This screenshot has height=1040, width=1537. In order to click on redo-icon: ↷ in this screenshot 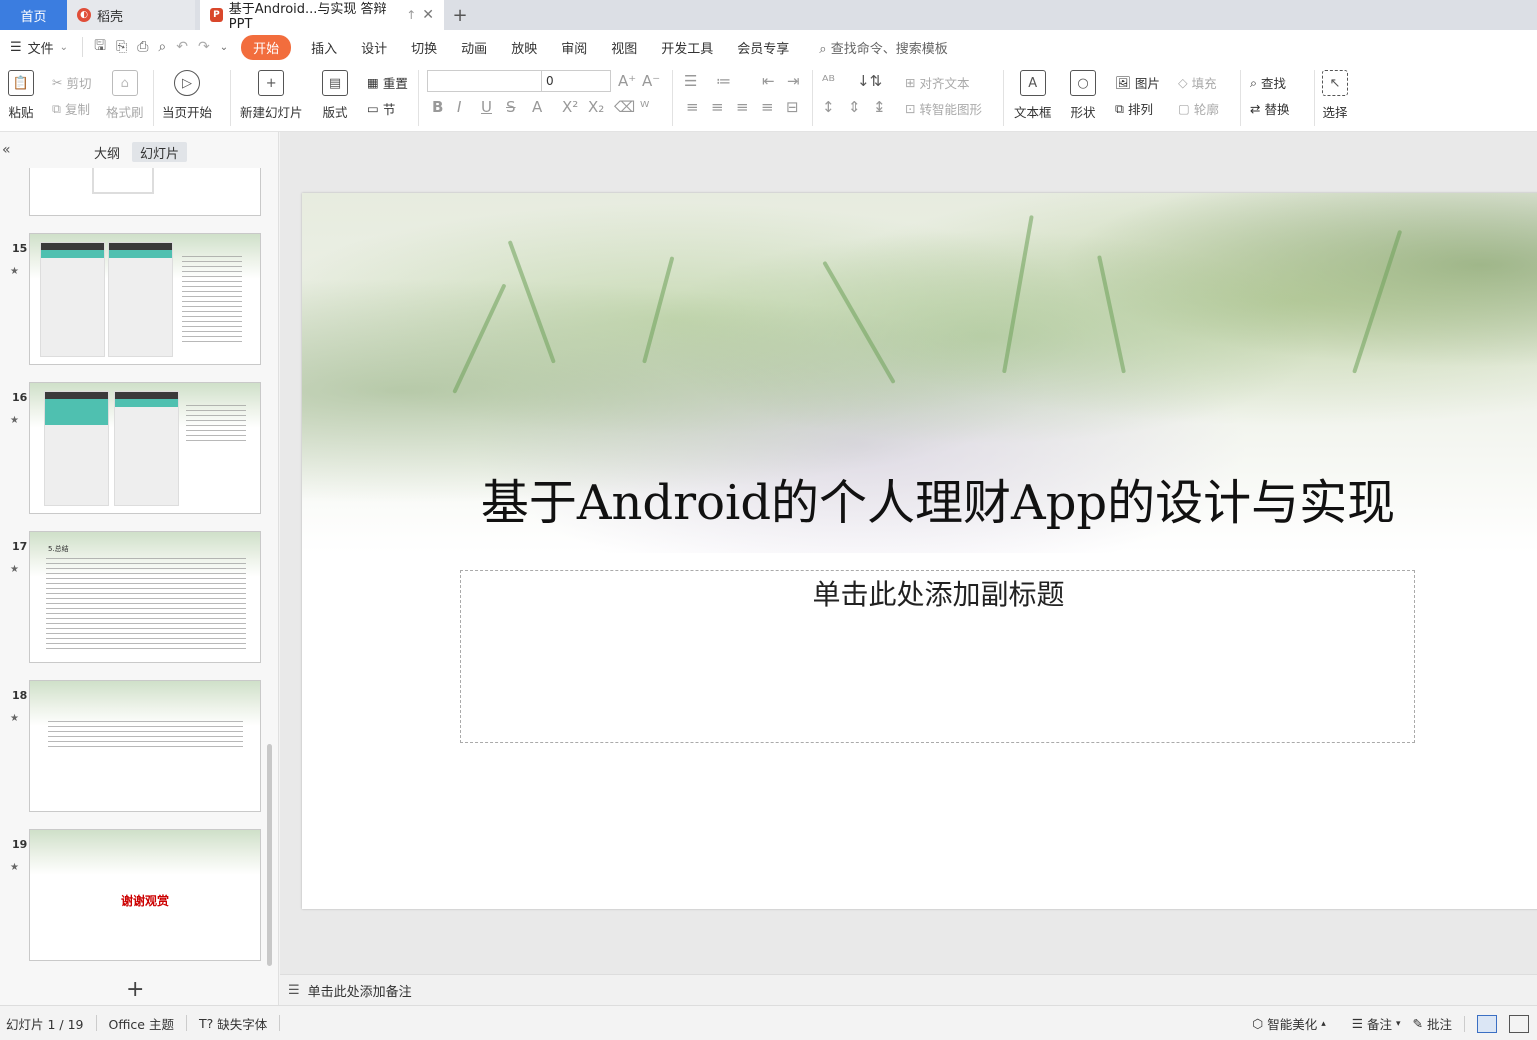, I will do `click(204, 47)`.